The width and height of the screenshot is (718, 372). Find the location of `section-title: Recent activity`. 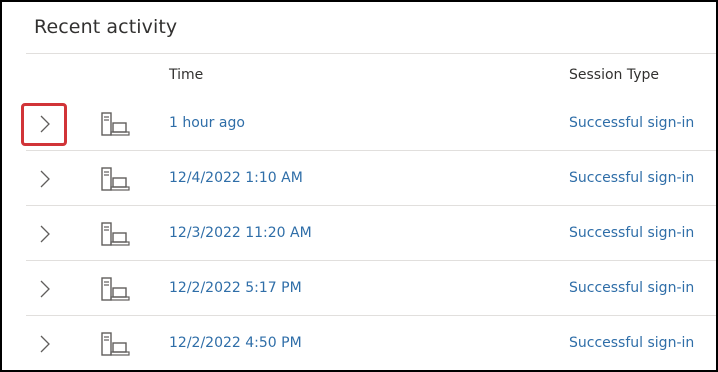

section-title: Recent activity is located at coordinates (106, 27).